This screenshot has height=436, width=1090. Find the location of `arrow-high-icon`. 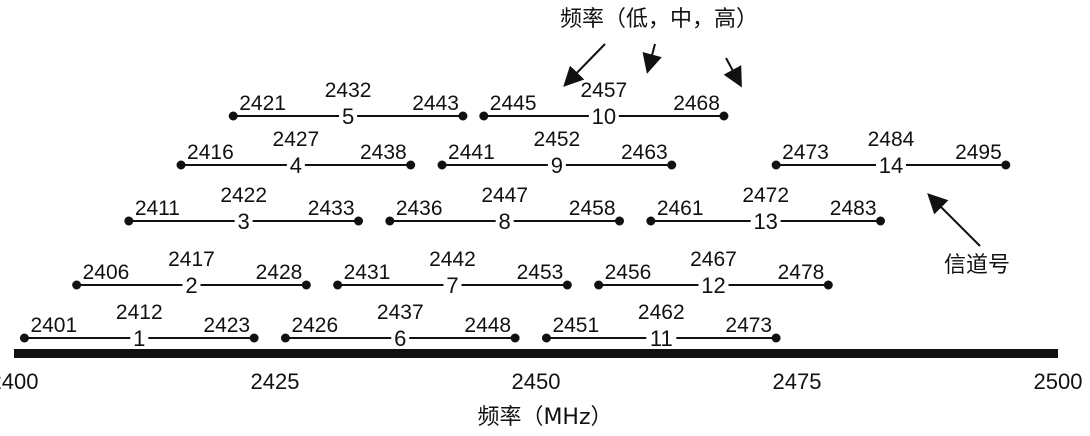

arrow-high-icon is located at coordinates (732, 72).